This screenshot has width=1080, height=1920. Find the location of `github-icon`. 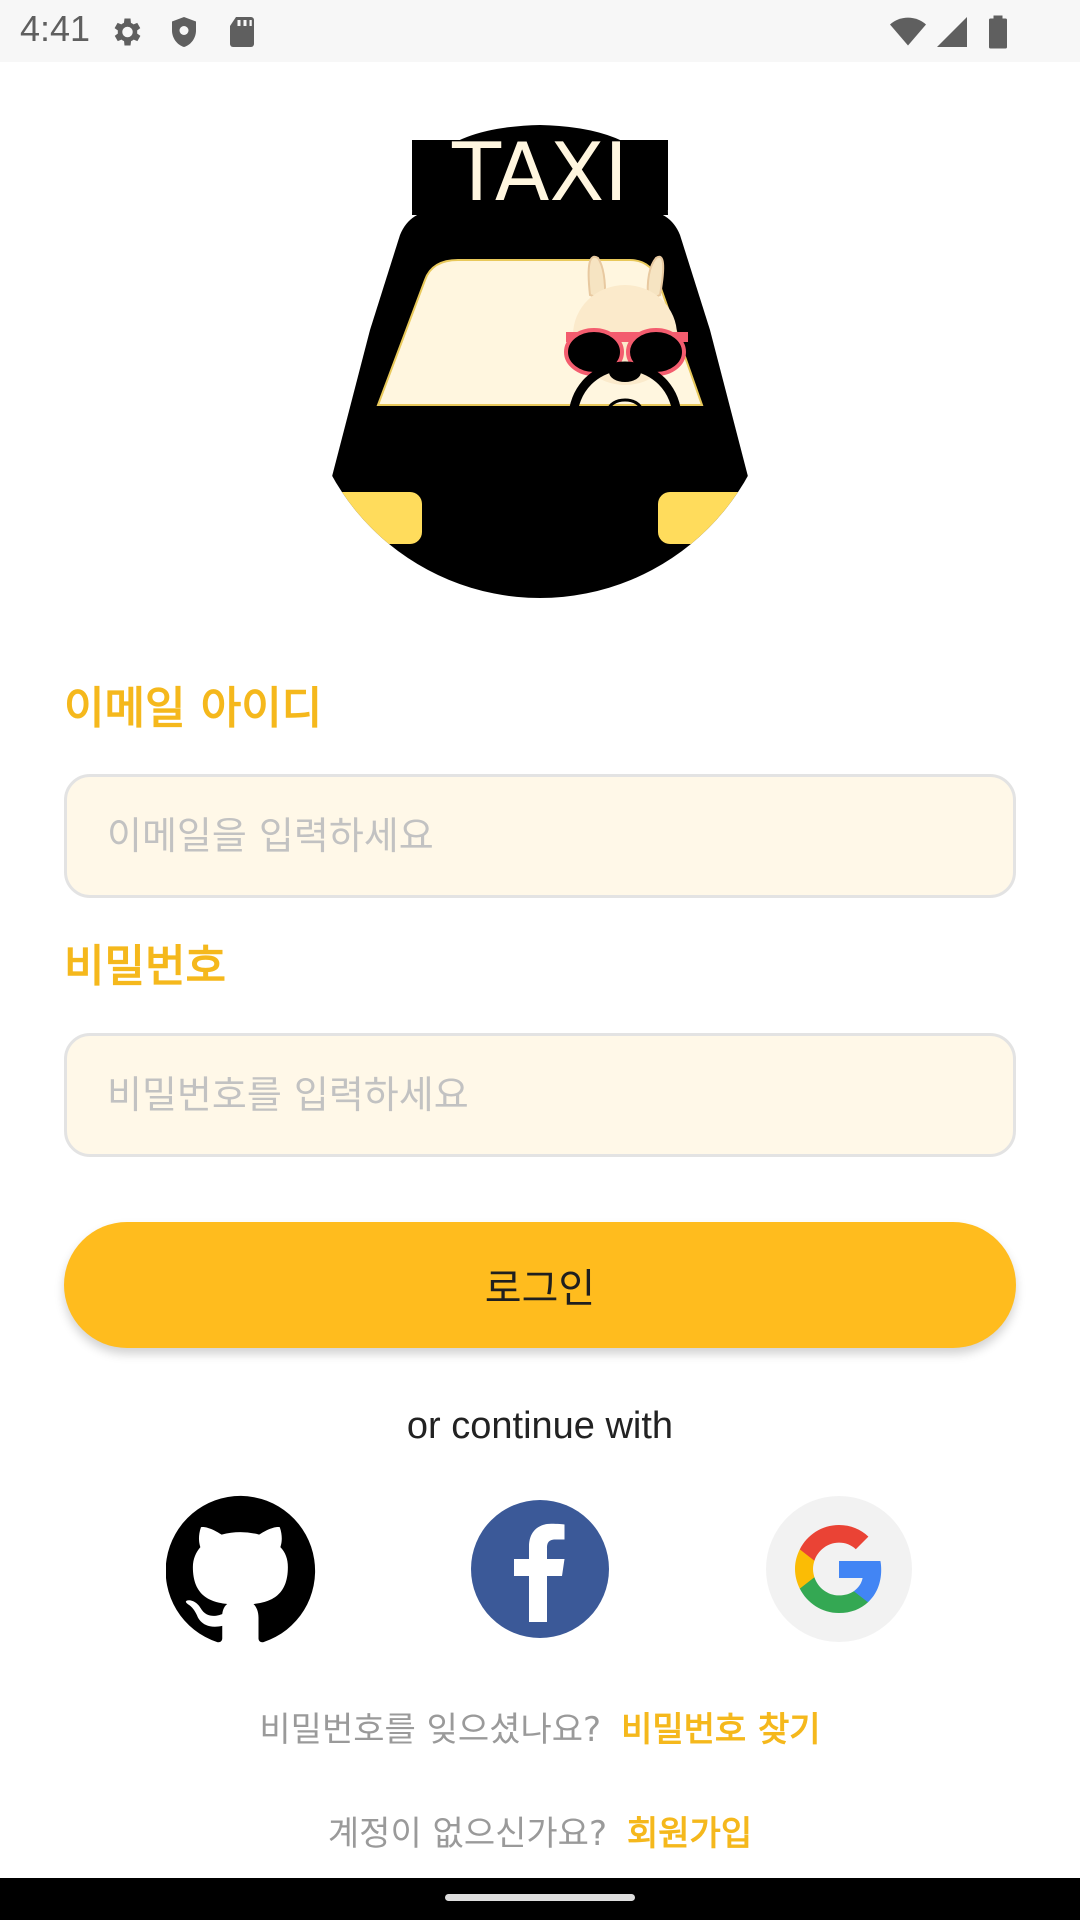

github-icon is located at coordinates (240, 1569).